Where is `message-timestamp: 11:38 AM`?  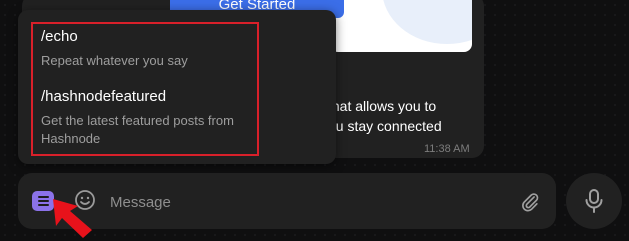
message-timestamp: 11:38 AM is located at coordinates (447, 149).